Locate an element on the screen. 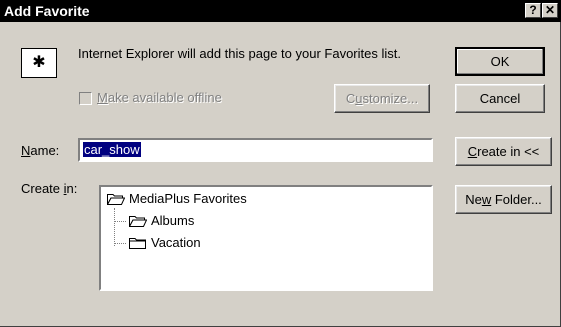 This screenshot has width=561, height=327. tree-item-label: Vacation is located at coordinates (176, 242).